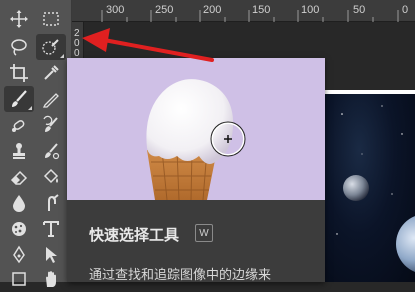 The image size is (415, 292). I want to click on lasso-tool, so click(19, 47).